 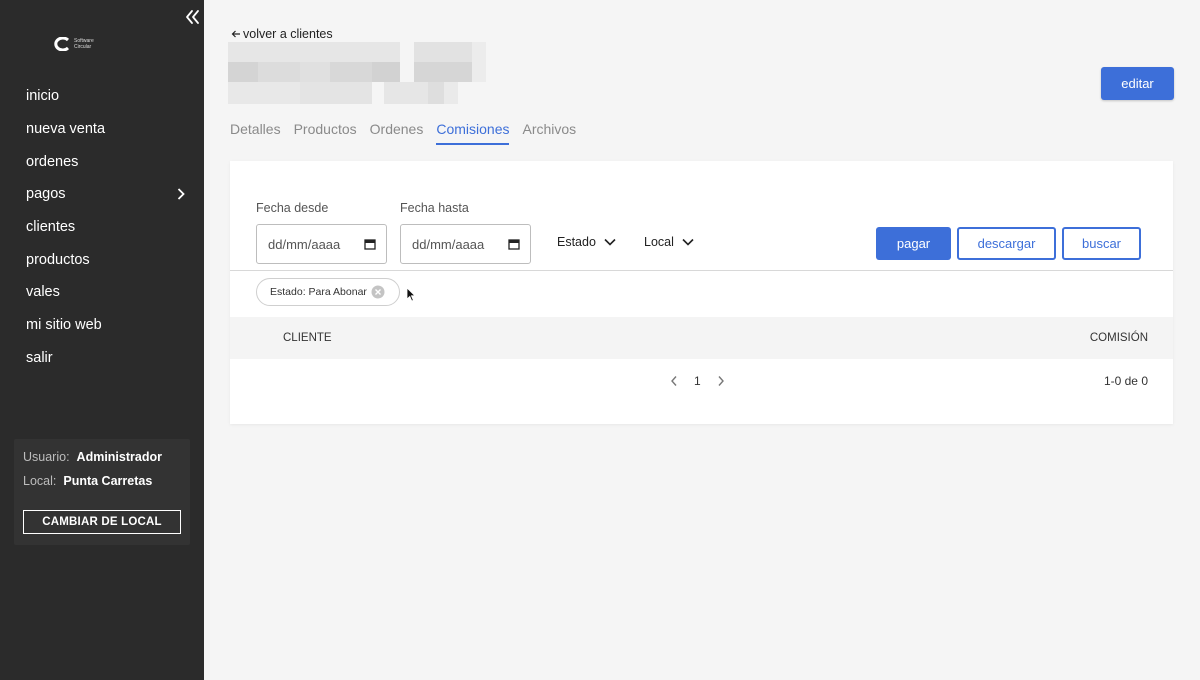 I want to click on pagination: 1, so click(x=697, y=381).